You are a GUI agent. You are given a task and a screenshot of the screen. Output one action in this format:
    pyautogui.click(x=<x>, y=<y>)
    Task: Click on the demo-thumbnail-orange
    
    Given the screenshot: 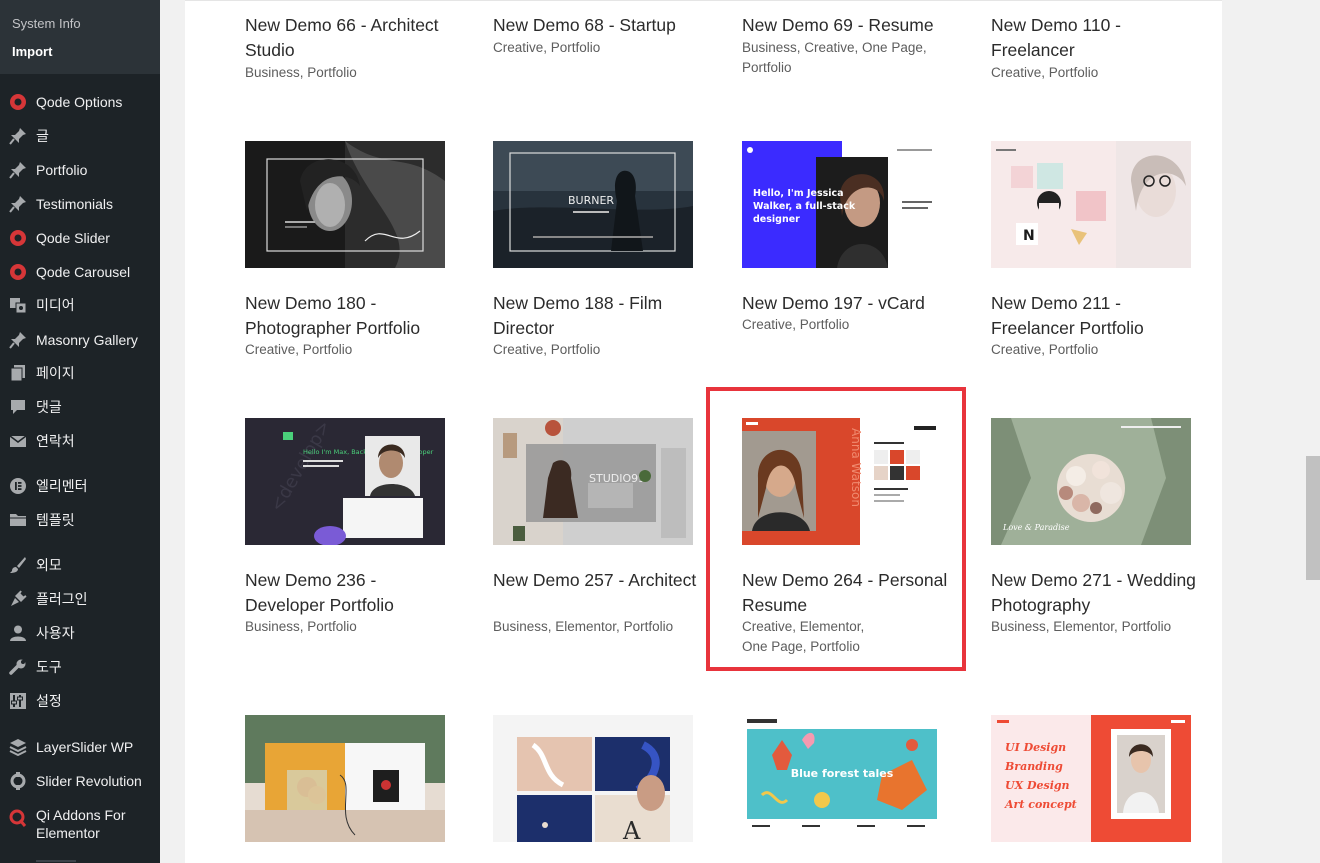 What is the action you would take?
    pyautogui.click(x=345, y=778)
    